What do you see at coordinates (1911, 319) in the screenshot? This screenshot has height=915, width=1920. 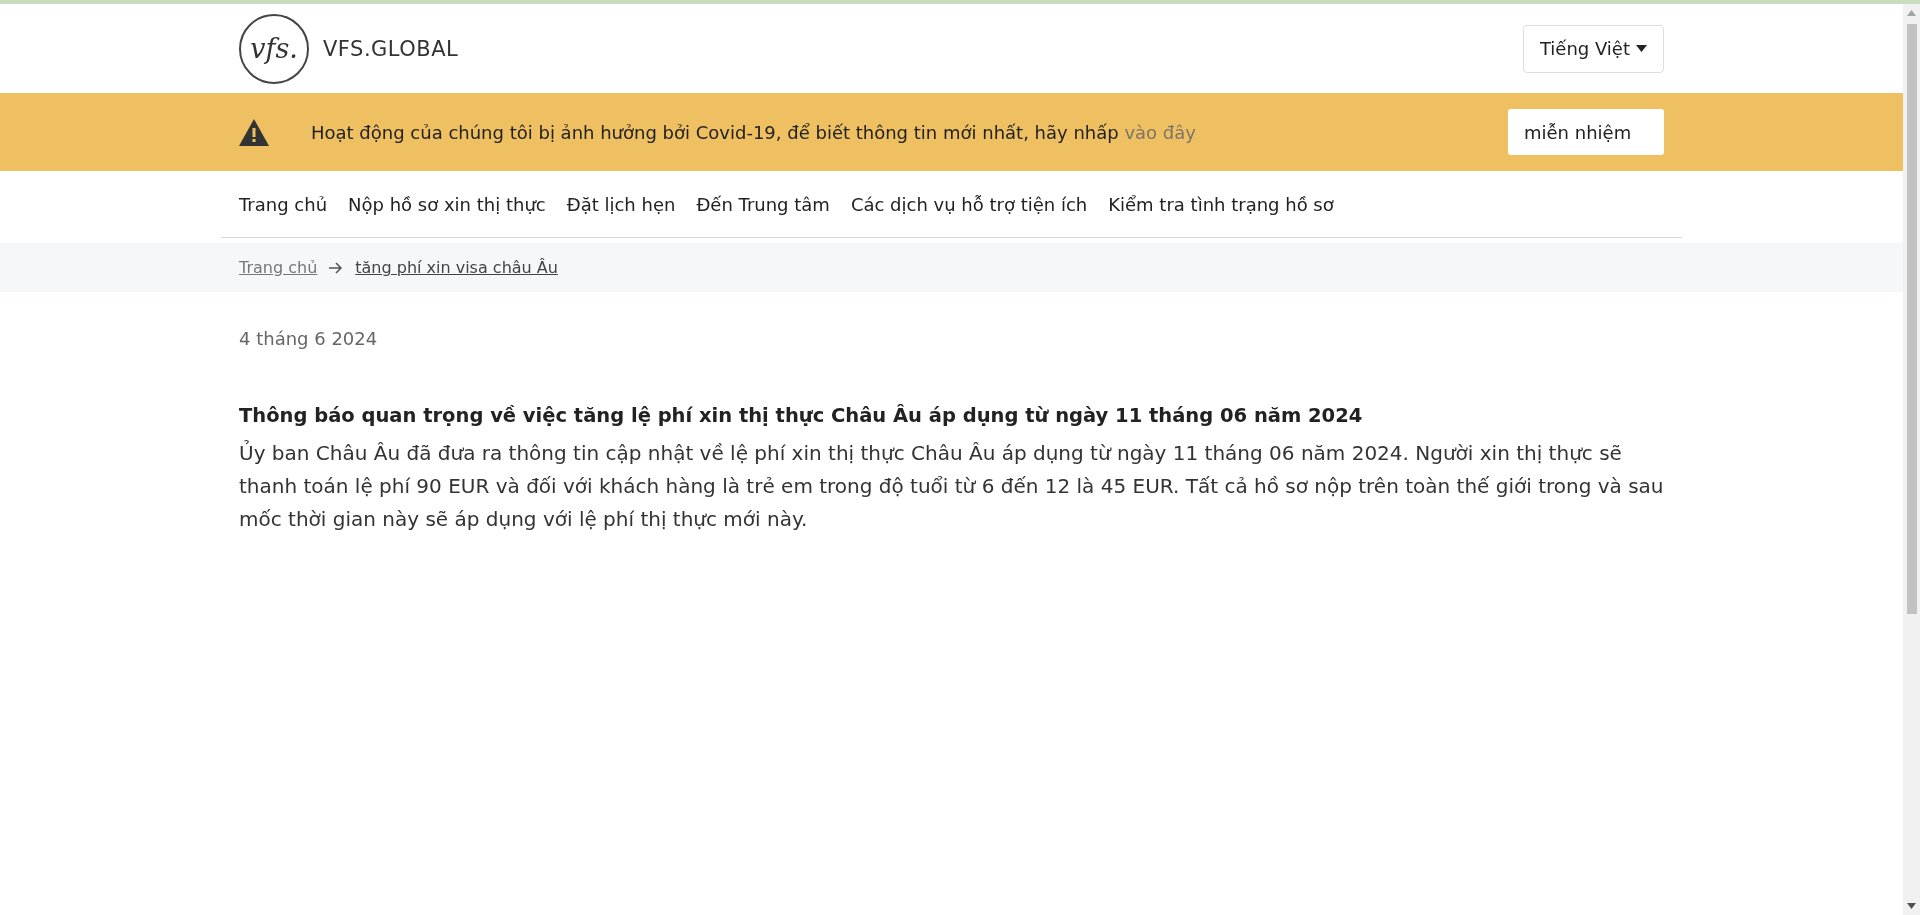 I see `scroll-thumb` at bounding box center [1911, 319].